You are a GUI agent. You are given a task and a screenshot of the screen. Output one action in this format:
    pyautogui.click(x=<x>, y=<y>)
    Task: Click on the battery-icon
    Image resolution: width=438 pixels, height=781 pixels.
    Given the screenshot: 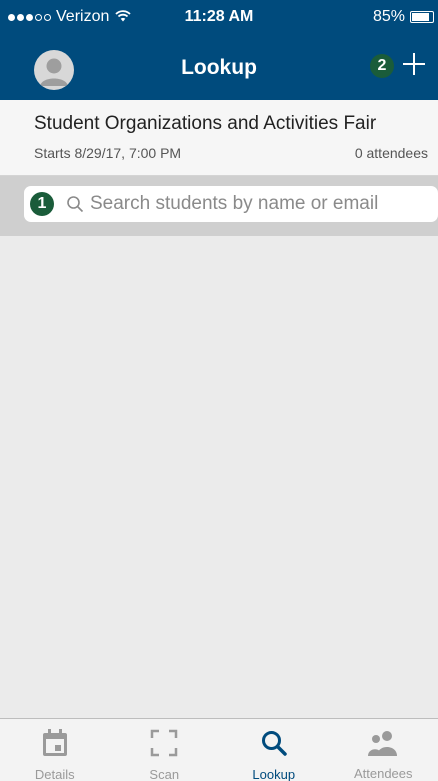 What is the action you would take?
    pyautogui.click(x=422, y=17)
    